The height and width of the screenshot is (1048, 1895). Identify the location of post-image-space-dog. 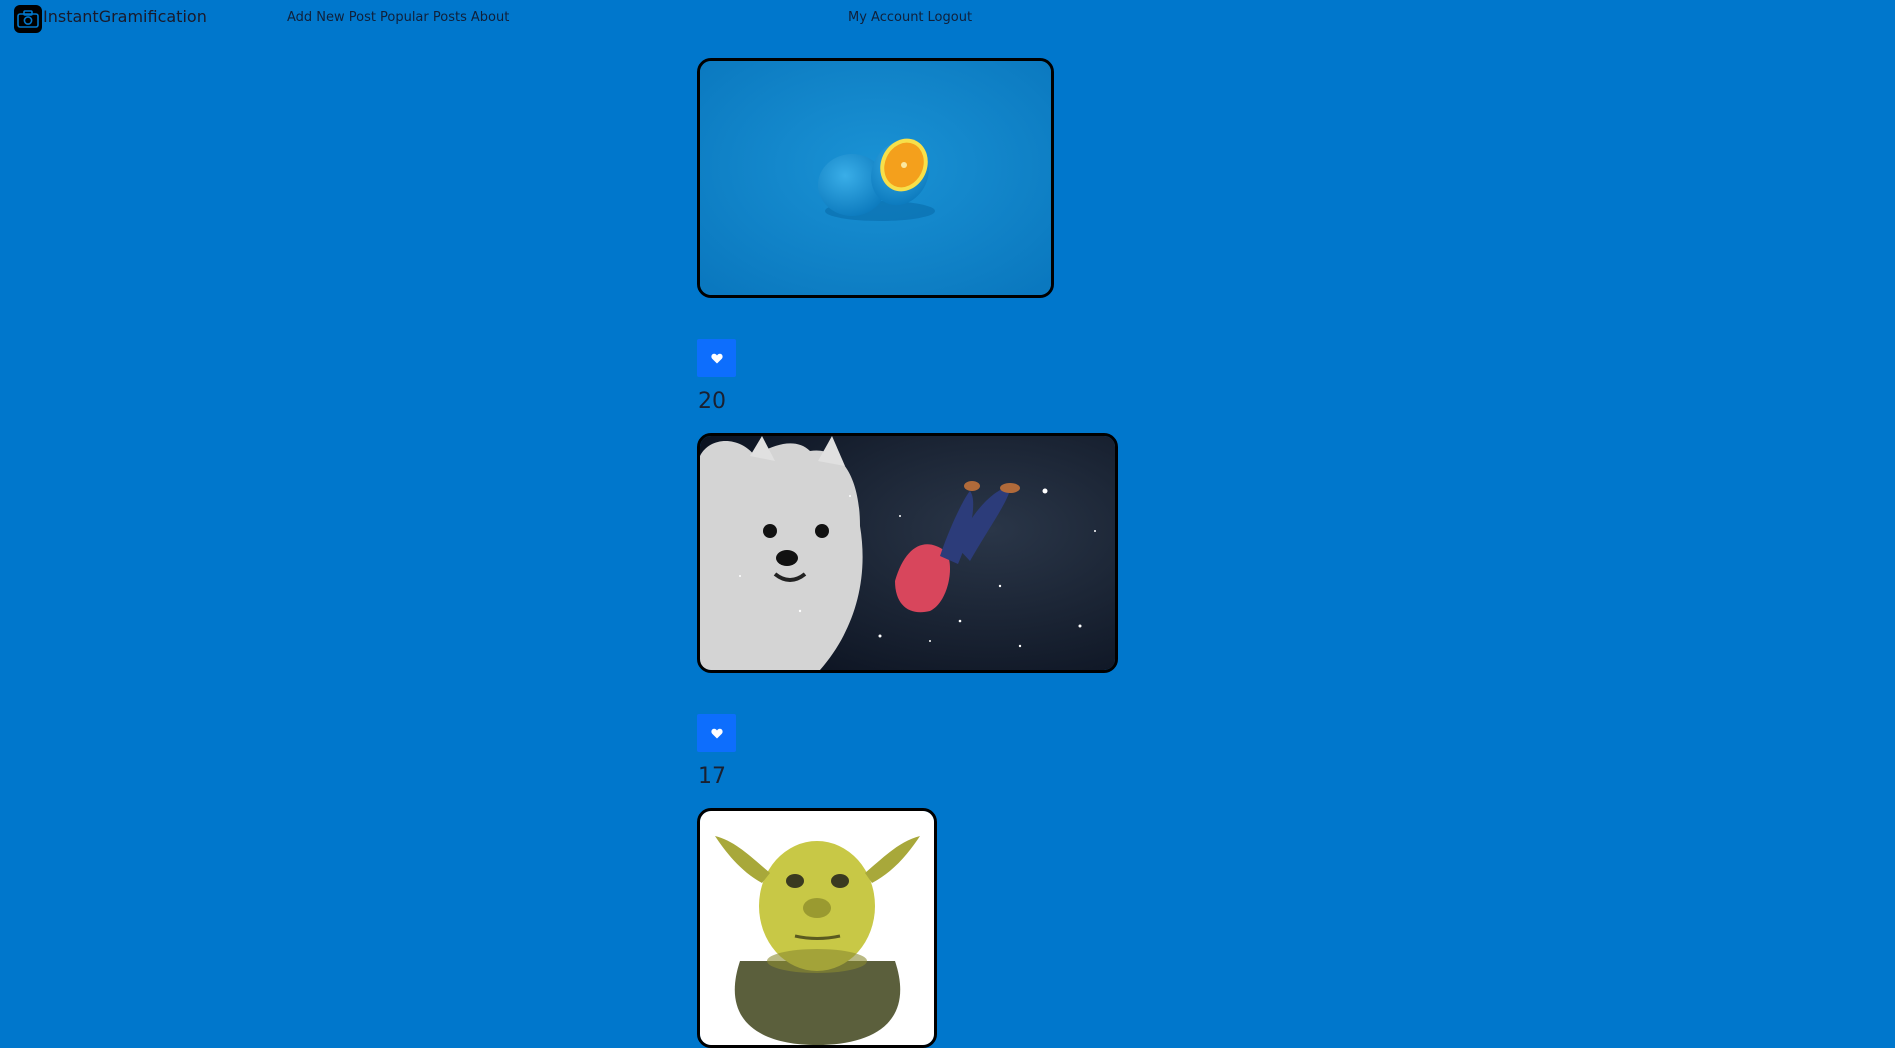
(907, 553).